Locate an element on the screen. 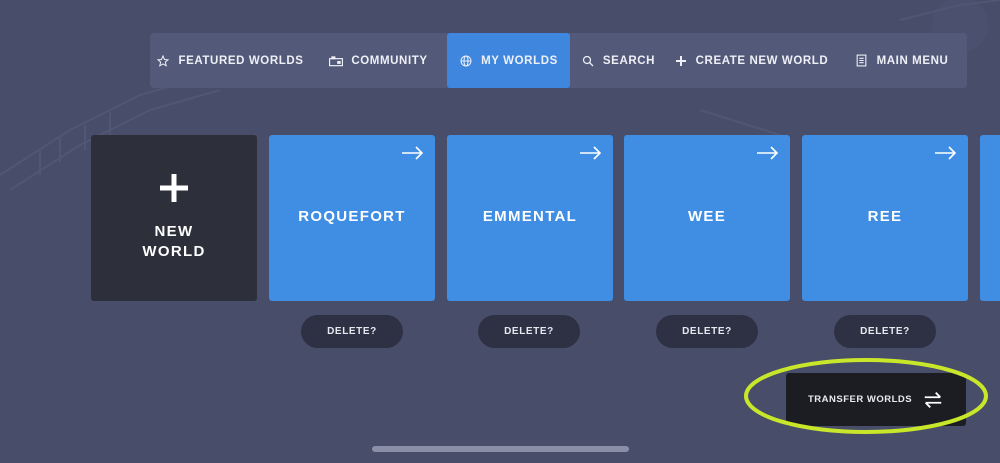 The height and width of the screenshot is (463, 1000). world-name: REE is located at coordinates (885, 216).